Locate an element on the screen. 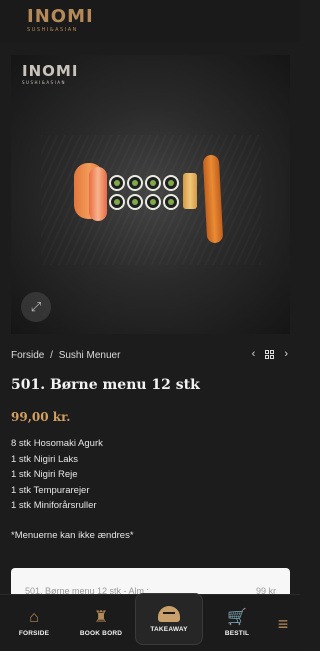 This screenshot has width=320, height=651. logo-text: INOMI is located at coordinates (60, 16).